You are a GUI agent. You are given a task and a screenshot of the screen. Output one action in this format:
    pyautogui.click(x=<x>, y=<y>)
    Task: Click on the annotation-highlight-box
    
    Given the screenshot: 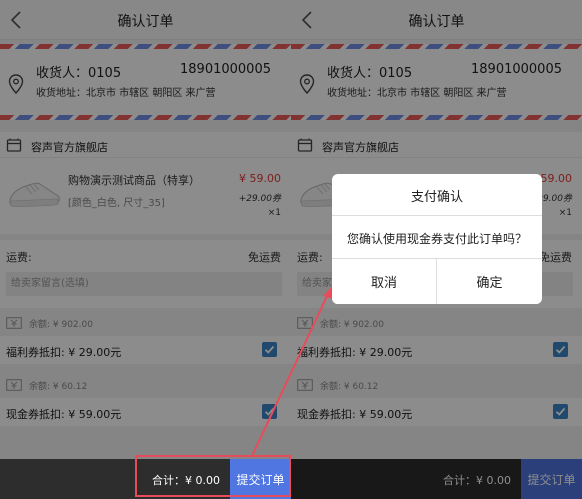 What is the action you would take?
    pyautogui.click(x=213, y=476)
    